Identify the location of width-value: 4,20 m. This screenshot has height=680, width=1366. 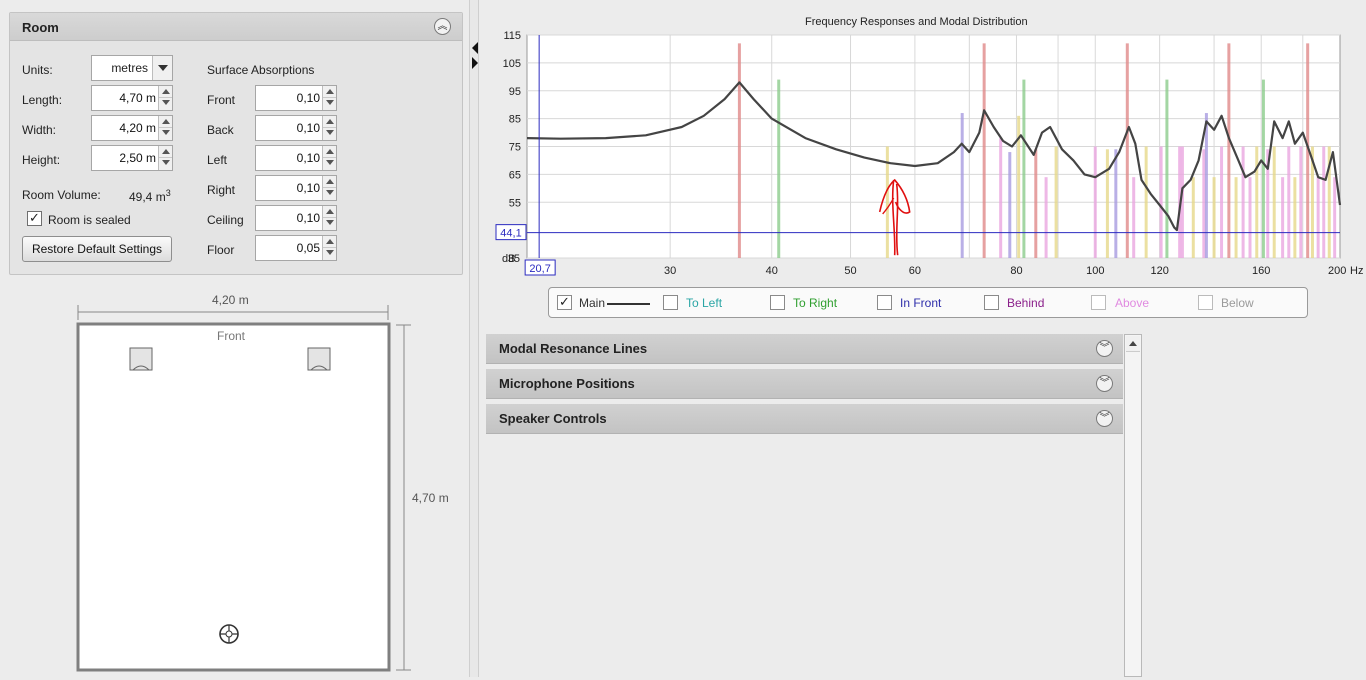
(137, 128).